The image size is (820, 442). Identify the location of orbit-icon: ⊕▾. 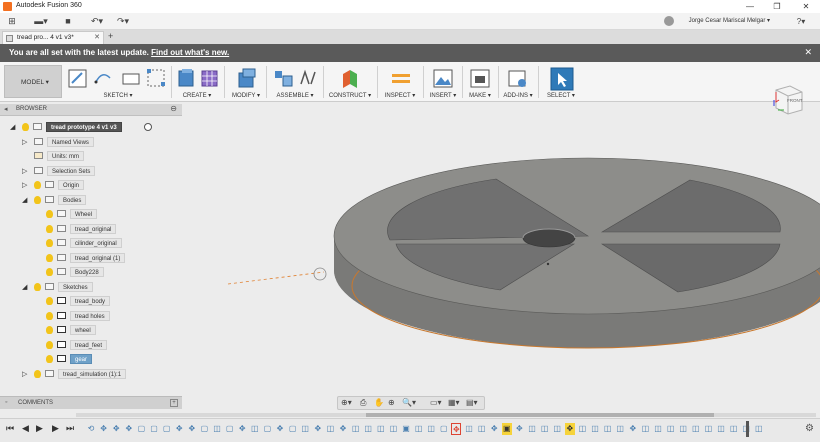
(346, 402).